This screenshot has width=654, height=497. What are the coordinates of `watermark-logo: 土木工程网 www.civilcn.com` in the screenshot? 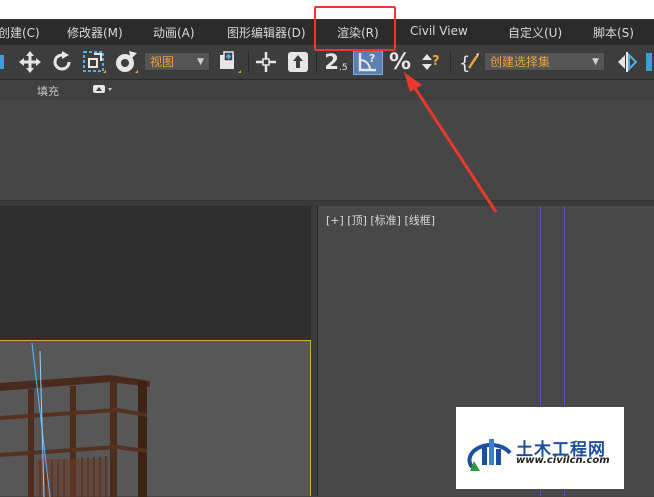 It's located at (540, 448).